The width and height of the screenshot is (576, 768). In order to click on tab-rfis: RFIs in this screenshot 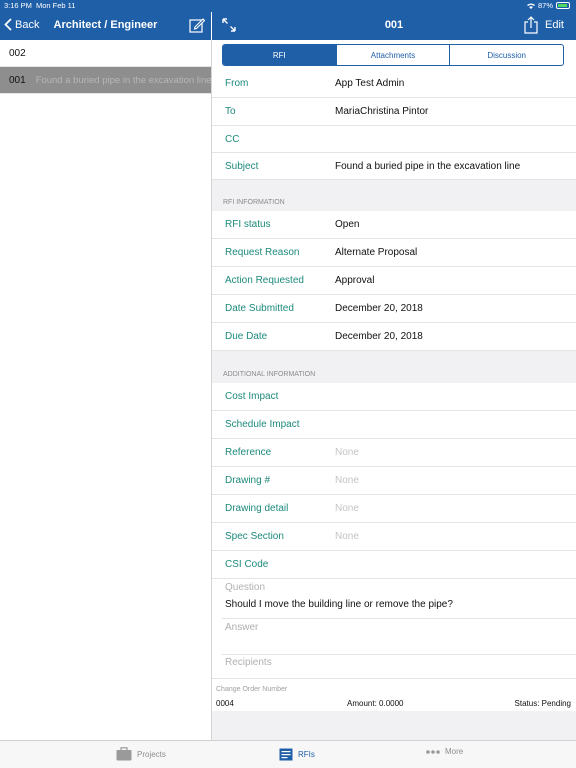, I will do `click(297, 754)`.